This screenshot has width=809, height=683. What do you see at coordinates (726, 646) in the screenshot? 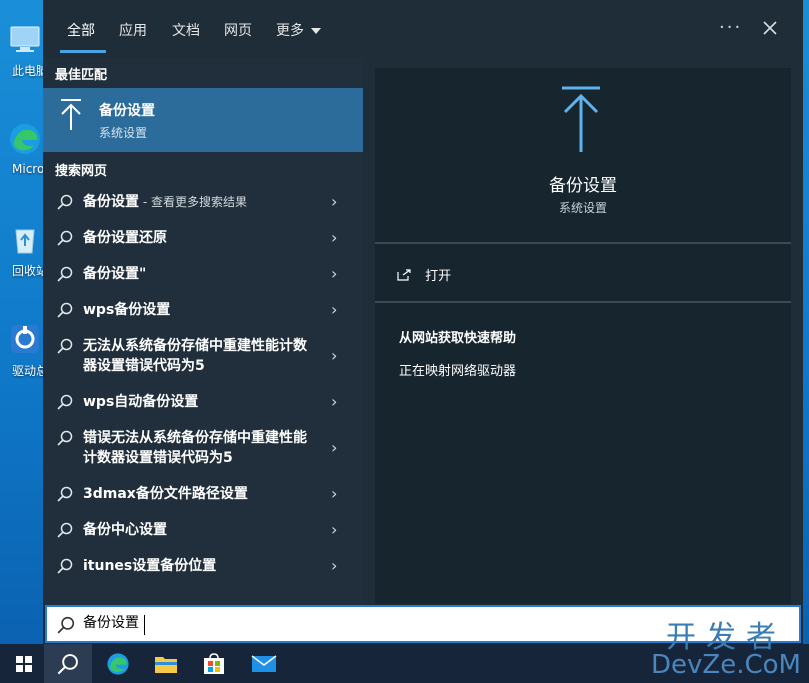
I see `site-watermark: 开发者 DevZe.CoM` at bounding box center [726, 646].